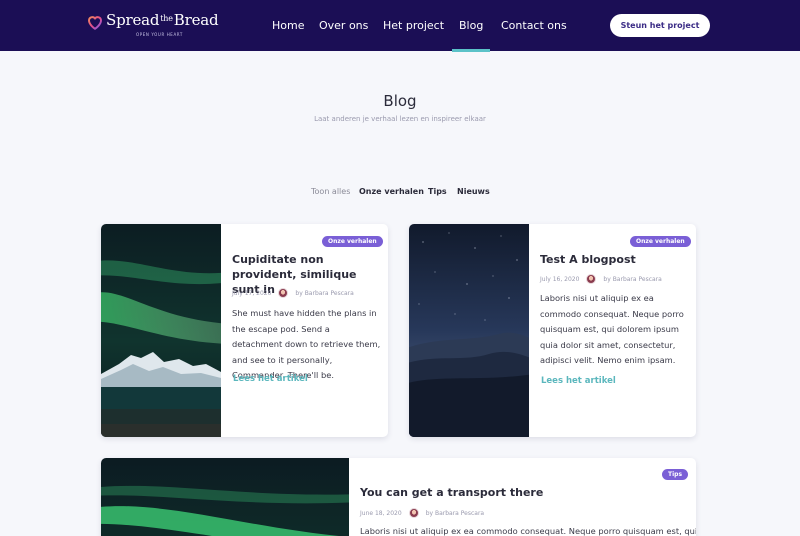 The image size is (800, 536). What do you see at coordinates (196, 20) in the screenshot?
I see `logo-word-bread: Bread` at bounding box center [196, 20].